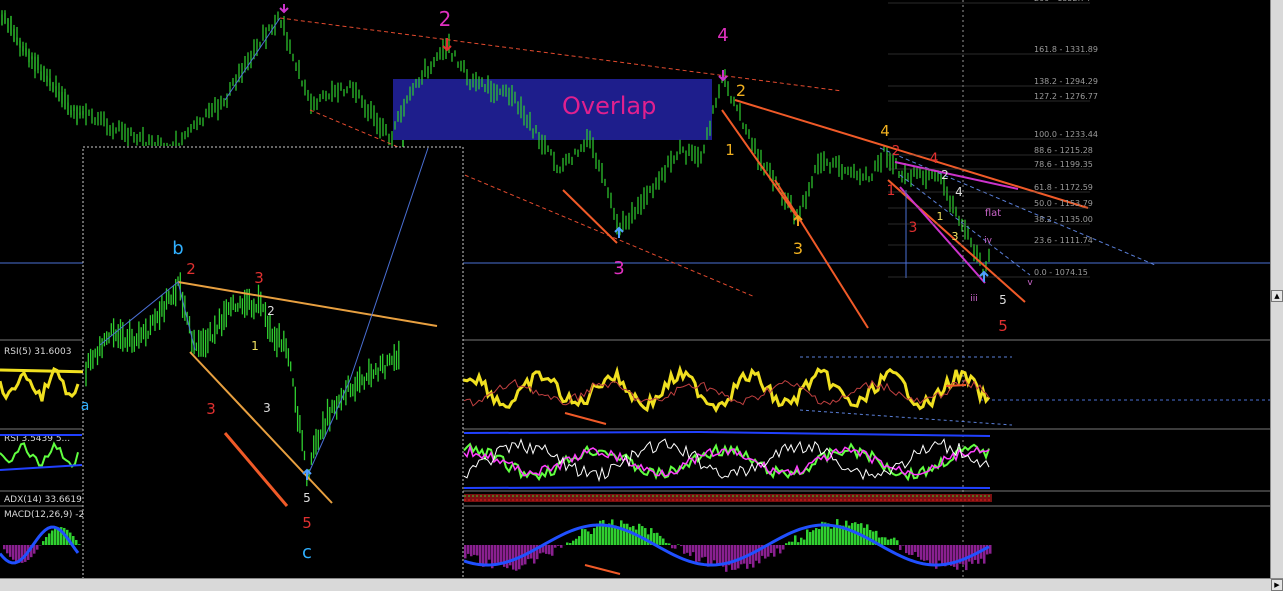 Image resolution: width=1283 pixels, height=591 pixels. Describe the element at coordinates (988, 241) in the screenshot. I see `wave-label: iv` at that location.